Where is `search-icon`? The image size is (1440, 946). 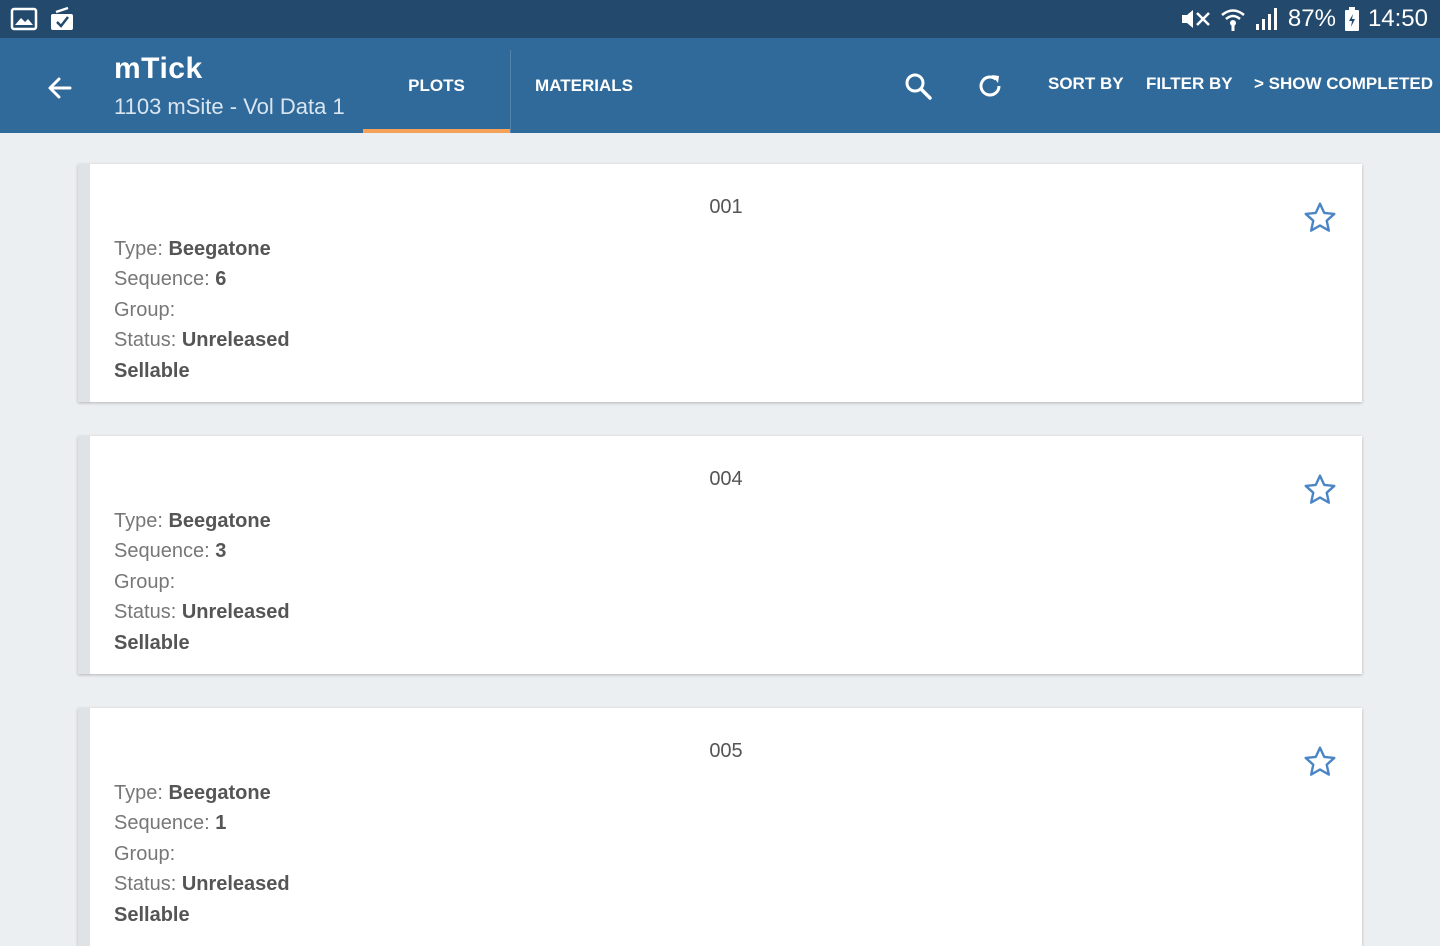 search-icon is located at coordinates (918, 86).